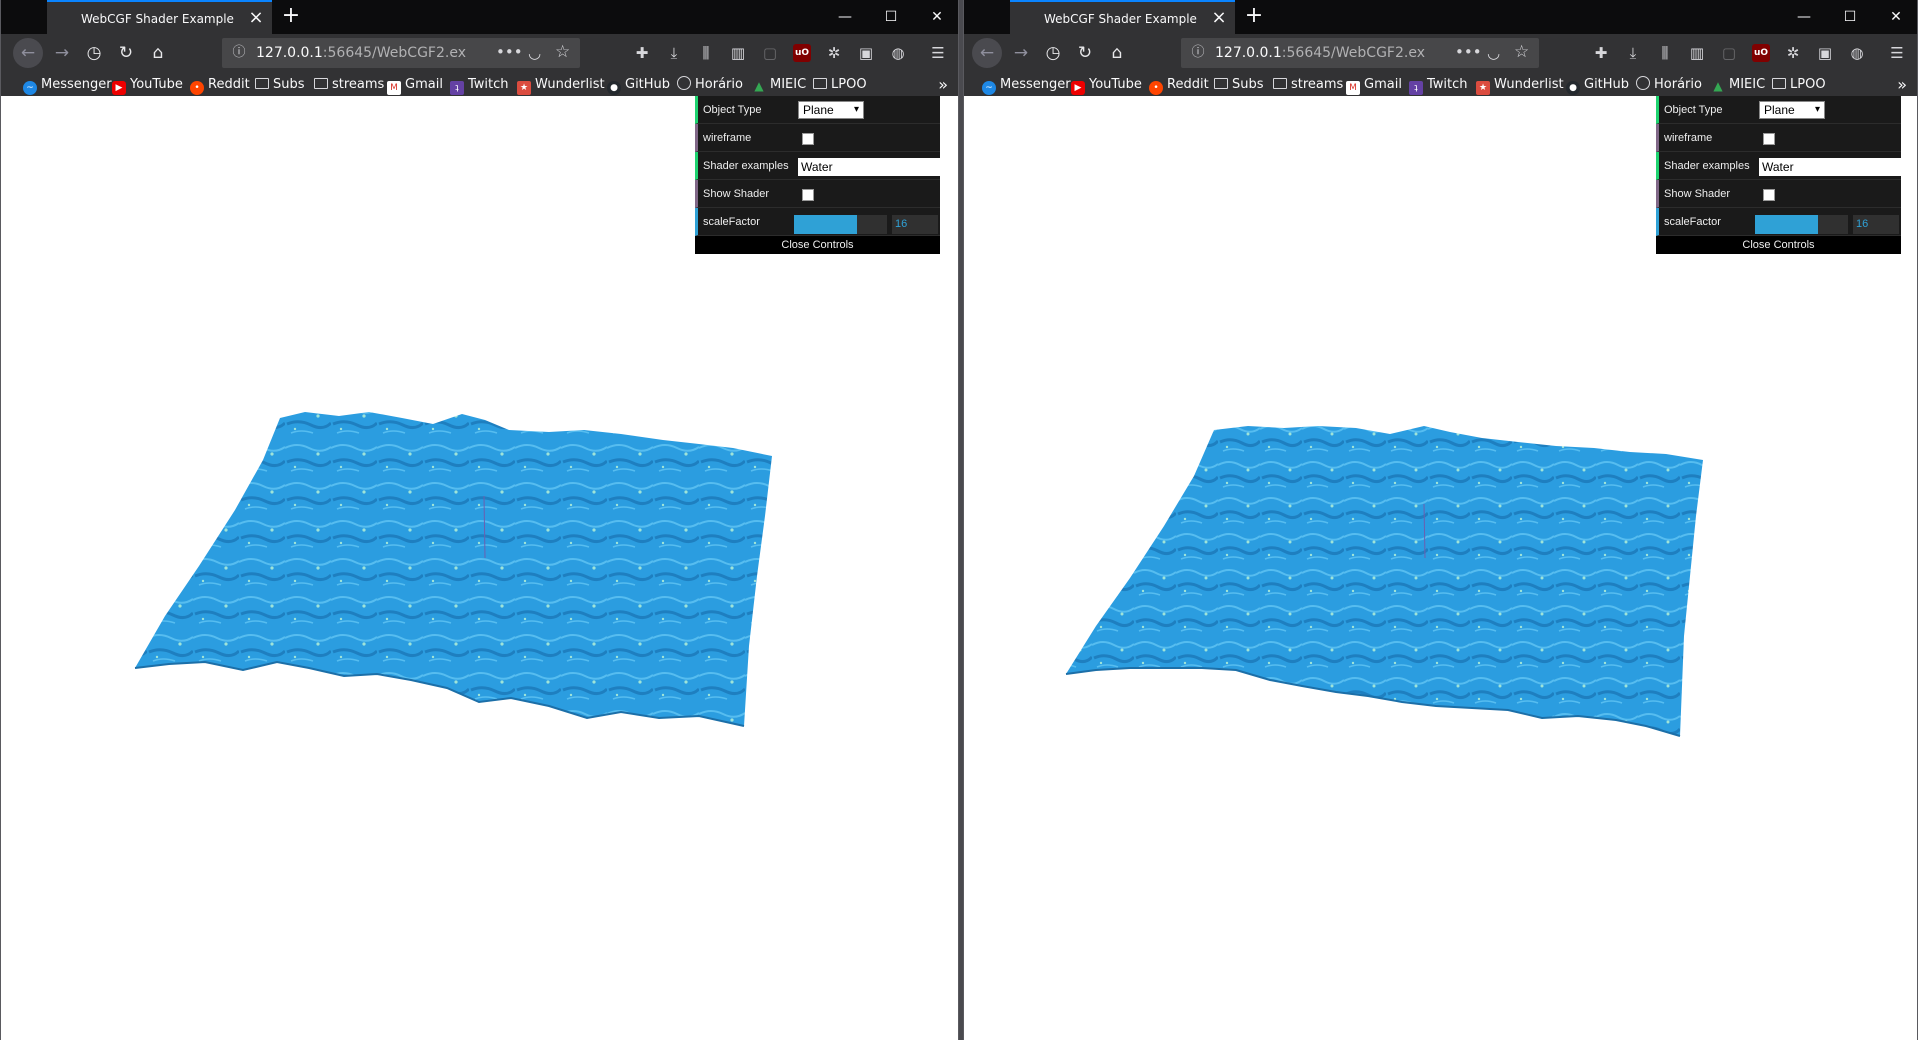  I want to click on tab-title: WebCGF Shader Example, so click(1120, 19).